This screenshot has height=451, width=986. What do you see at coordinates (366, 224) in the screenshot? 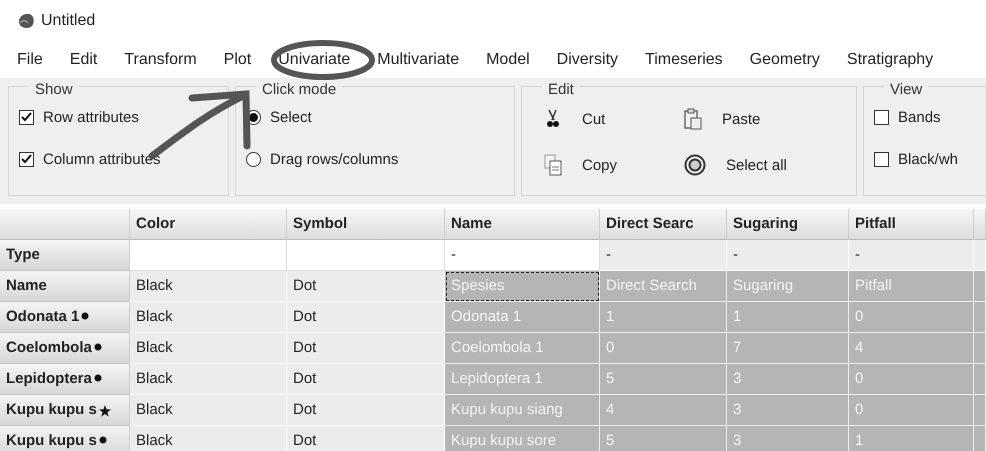
I see `column-header: Symbol` at bounding box center [366, 224].